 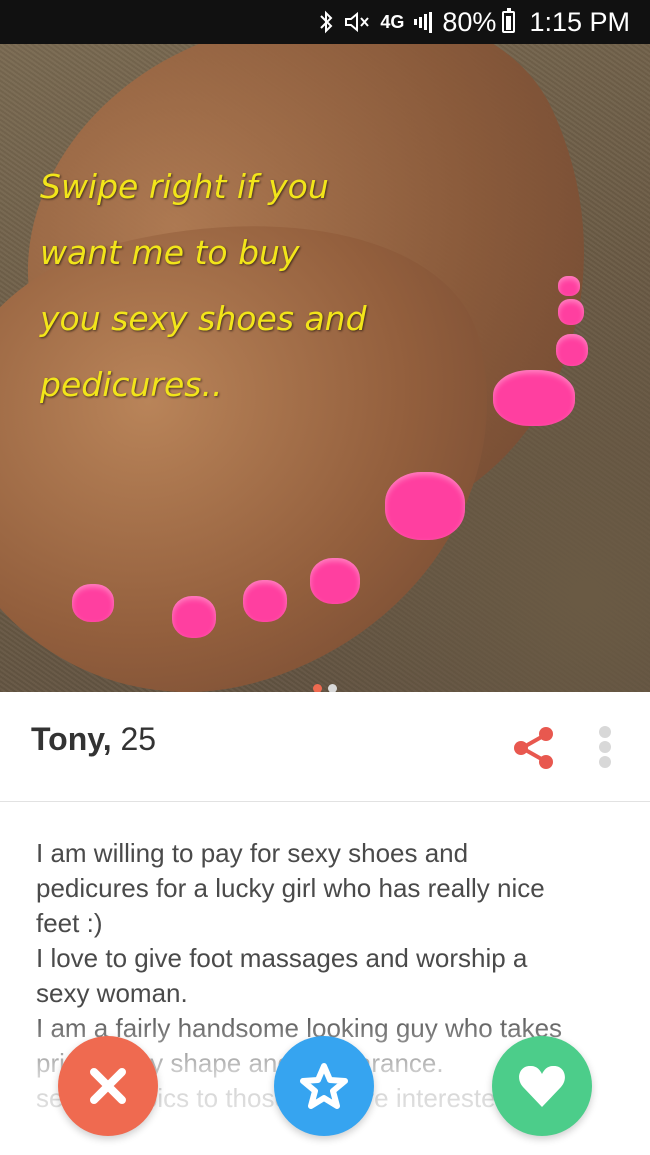 What do you see at coordinates (509, 20) in the screenshot?
I see `battery-icon` at bounding box center [509, 20].